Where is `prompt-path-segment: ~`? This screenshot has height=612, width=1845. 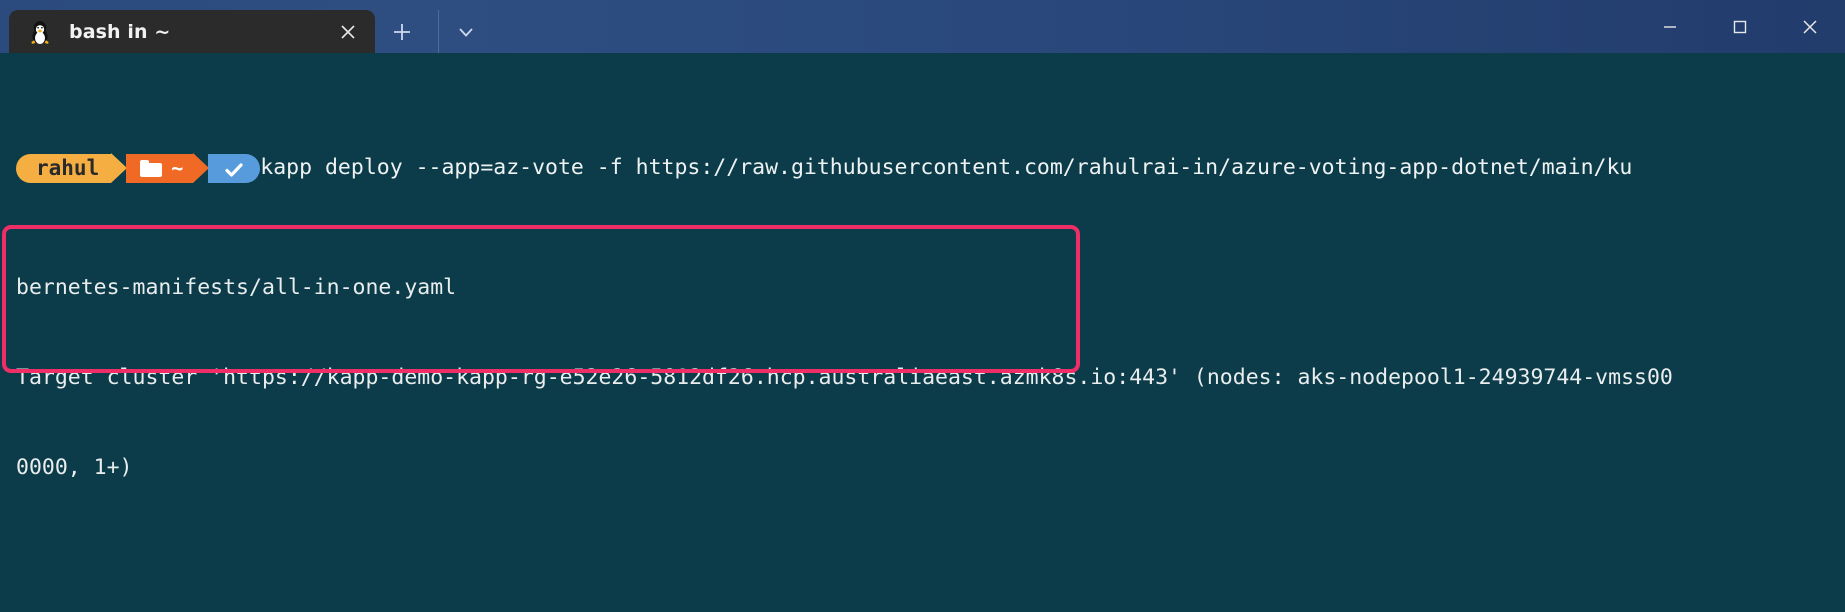
prompt-path-segment: ~ is located at coordinates (160, 168).